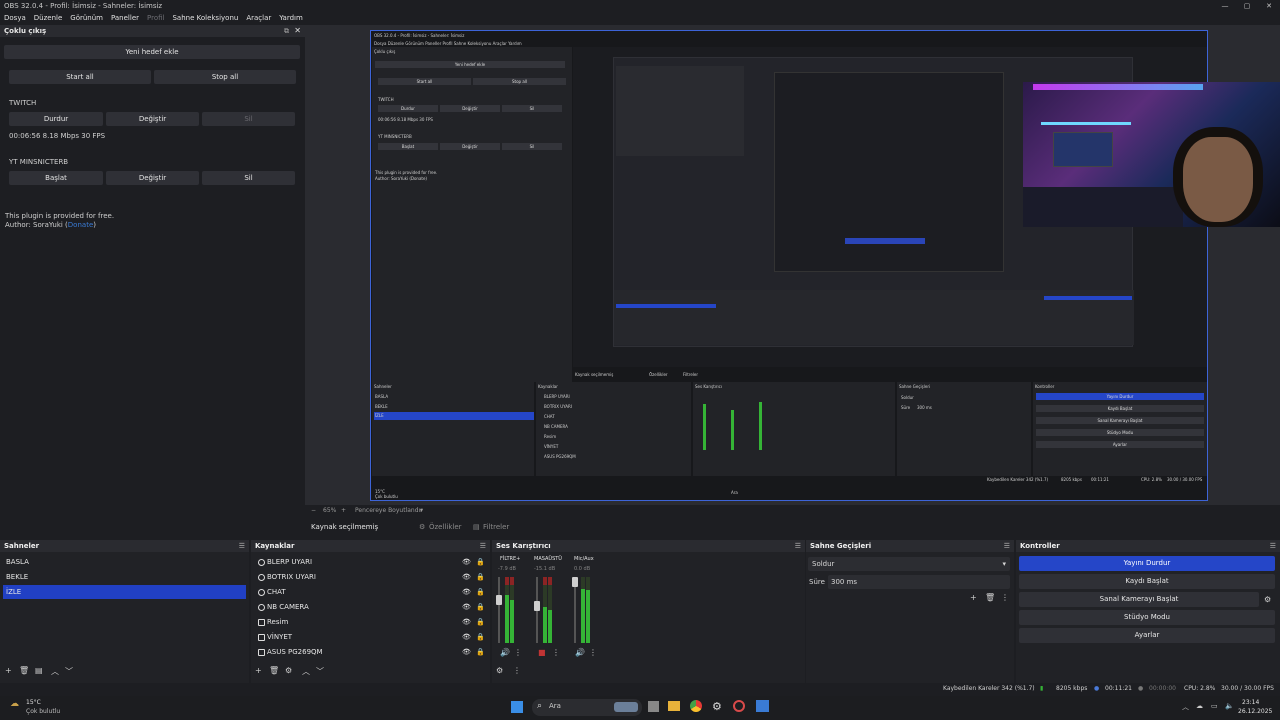  Describe the element at coordinates (674, 706) in the screenshot. I see `file-explorer-icon` at that location.